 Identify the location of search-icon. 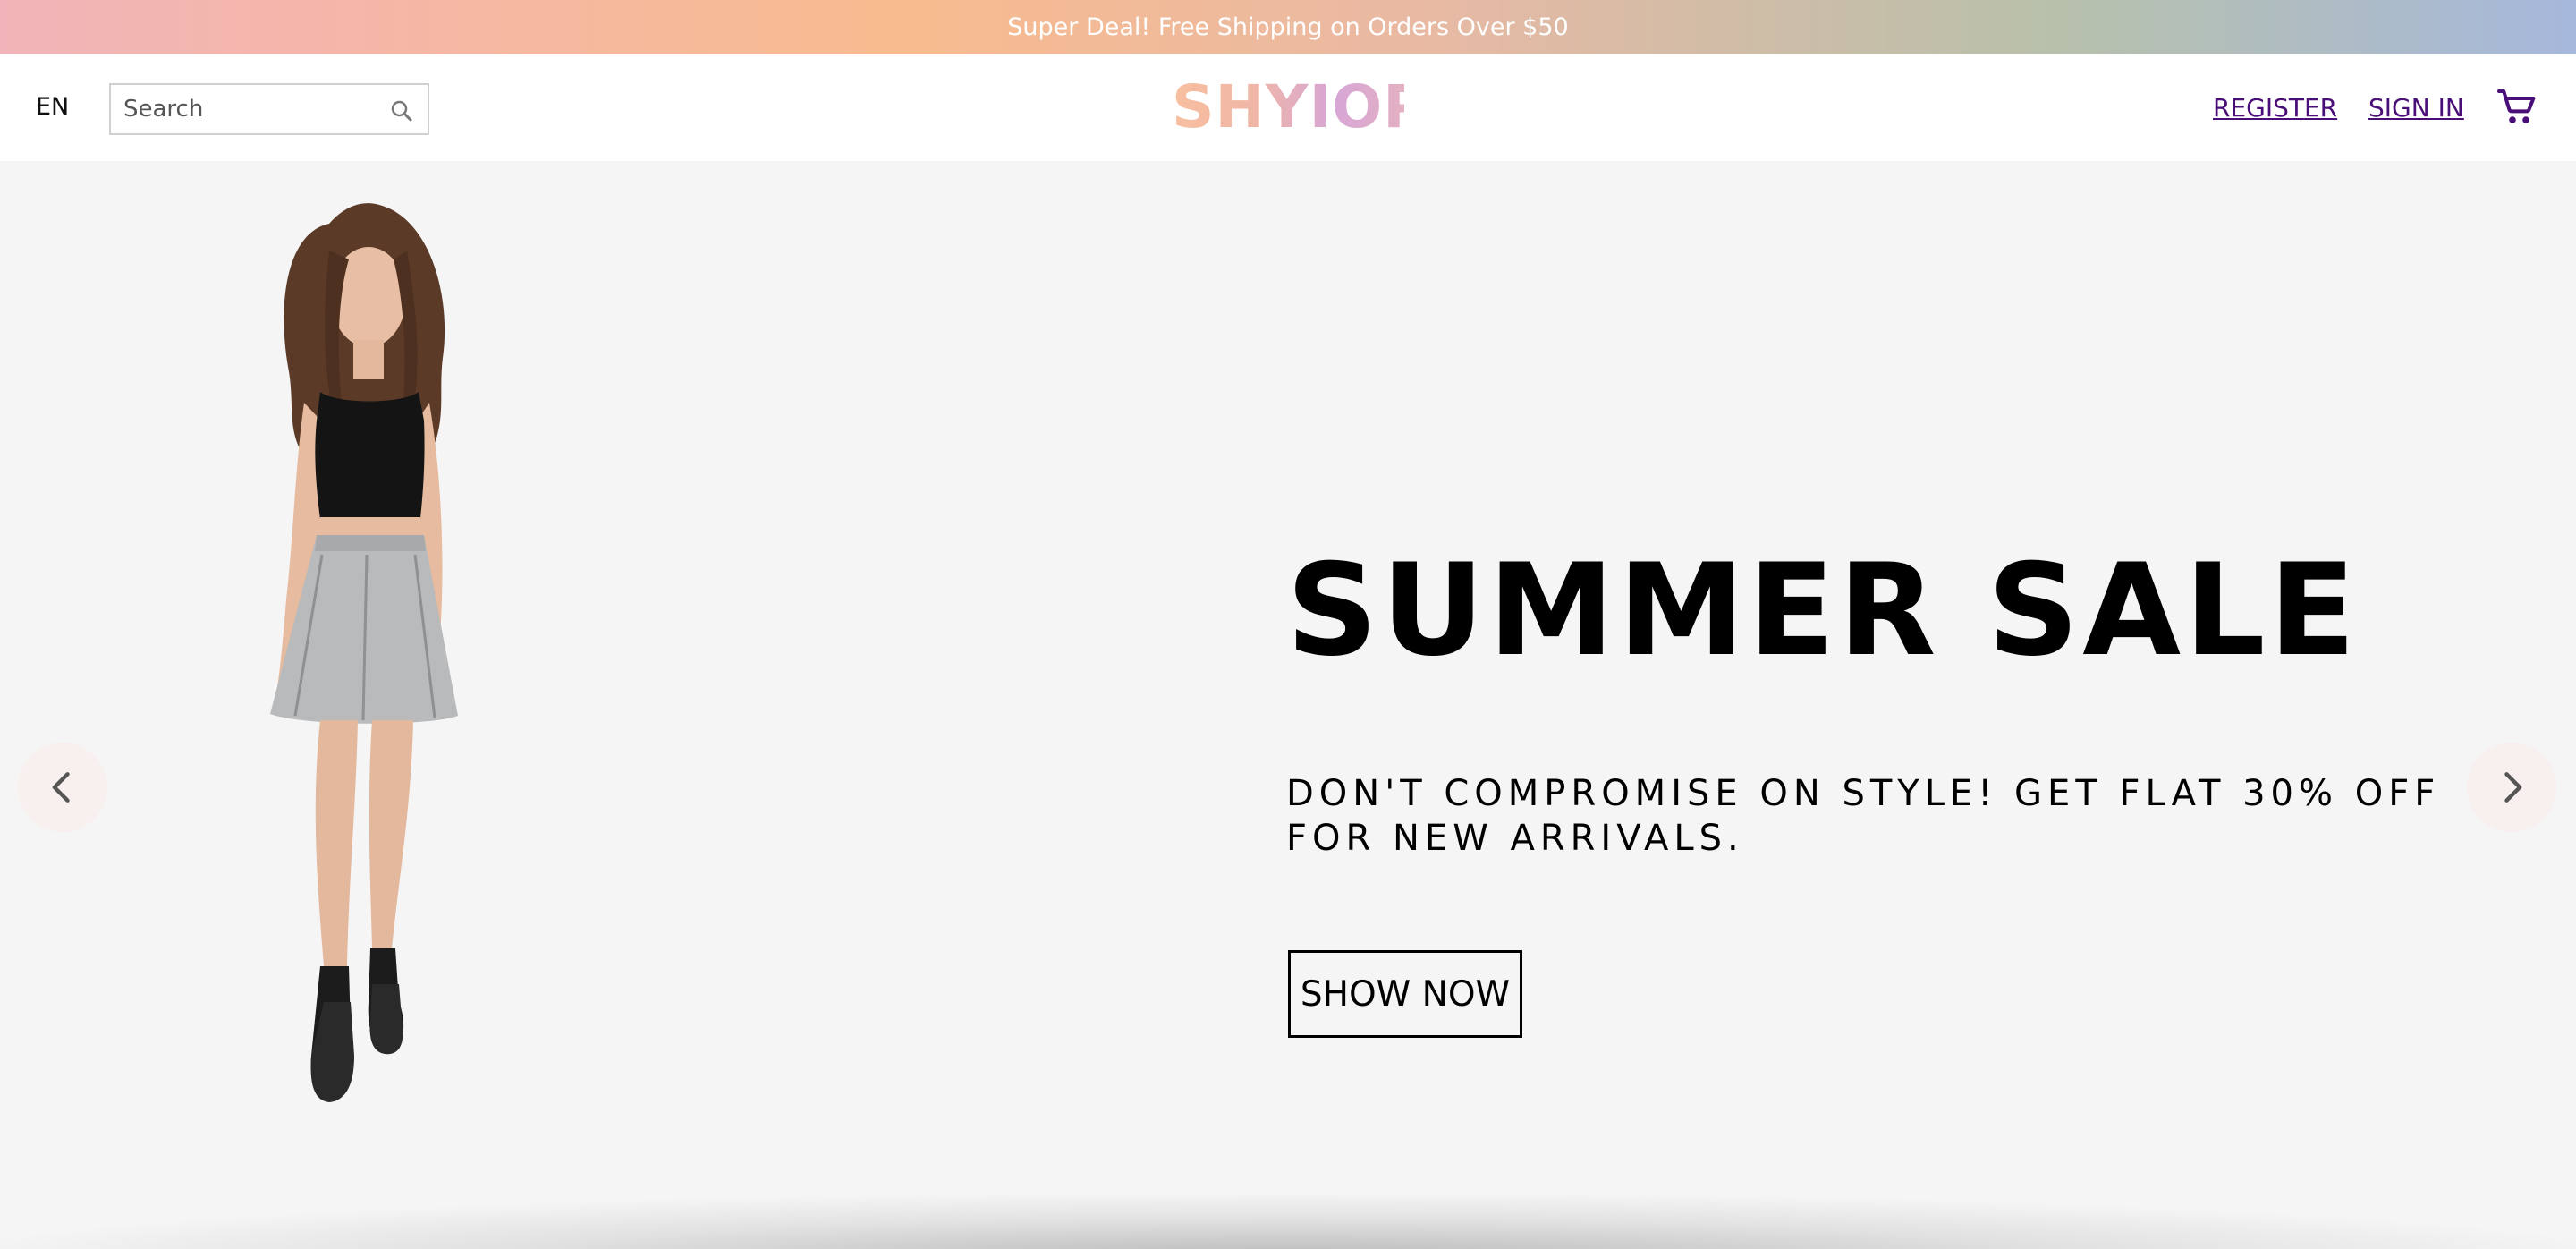
(401, 111).